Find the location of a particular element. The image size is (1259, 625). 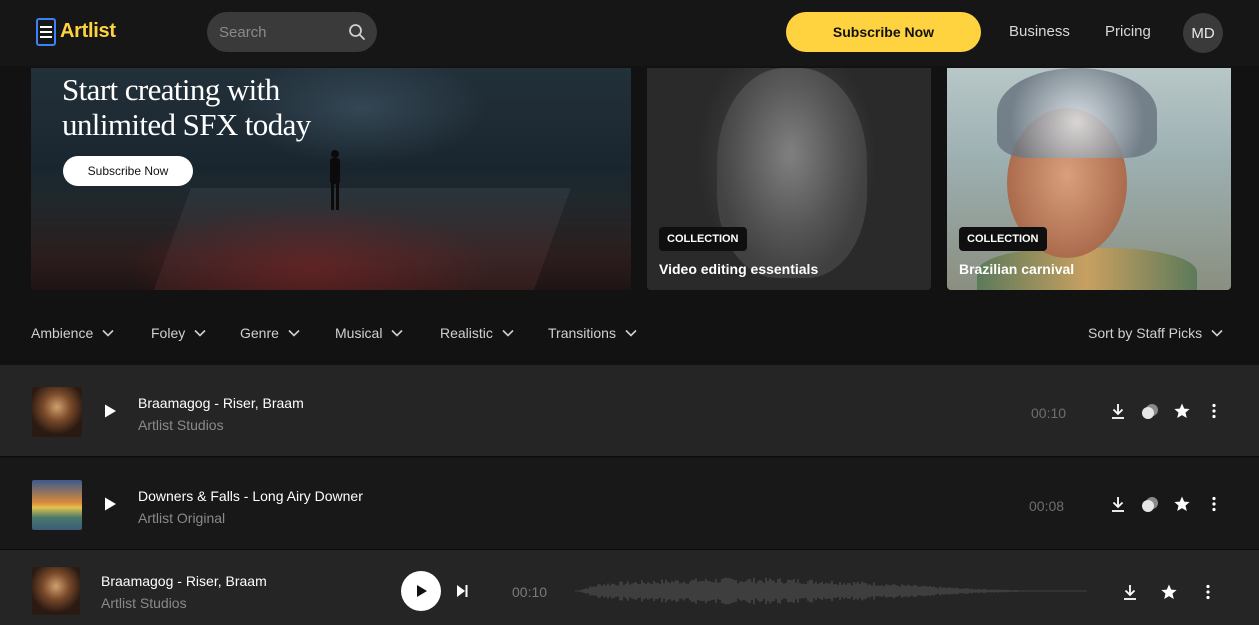

sort-dropdown: Sort by Staff Picks is located at coordinates (1156, 333).